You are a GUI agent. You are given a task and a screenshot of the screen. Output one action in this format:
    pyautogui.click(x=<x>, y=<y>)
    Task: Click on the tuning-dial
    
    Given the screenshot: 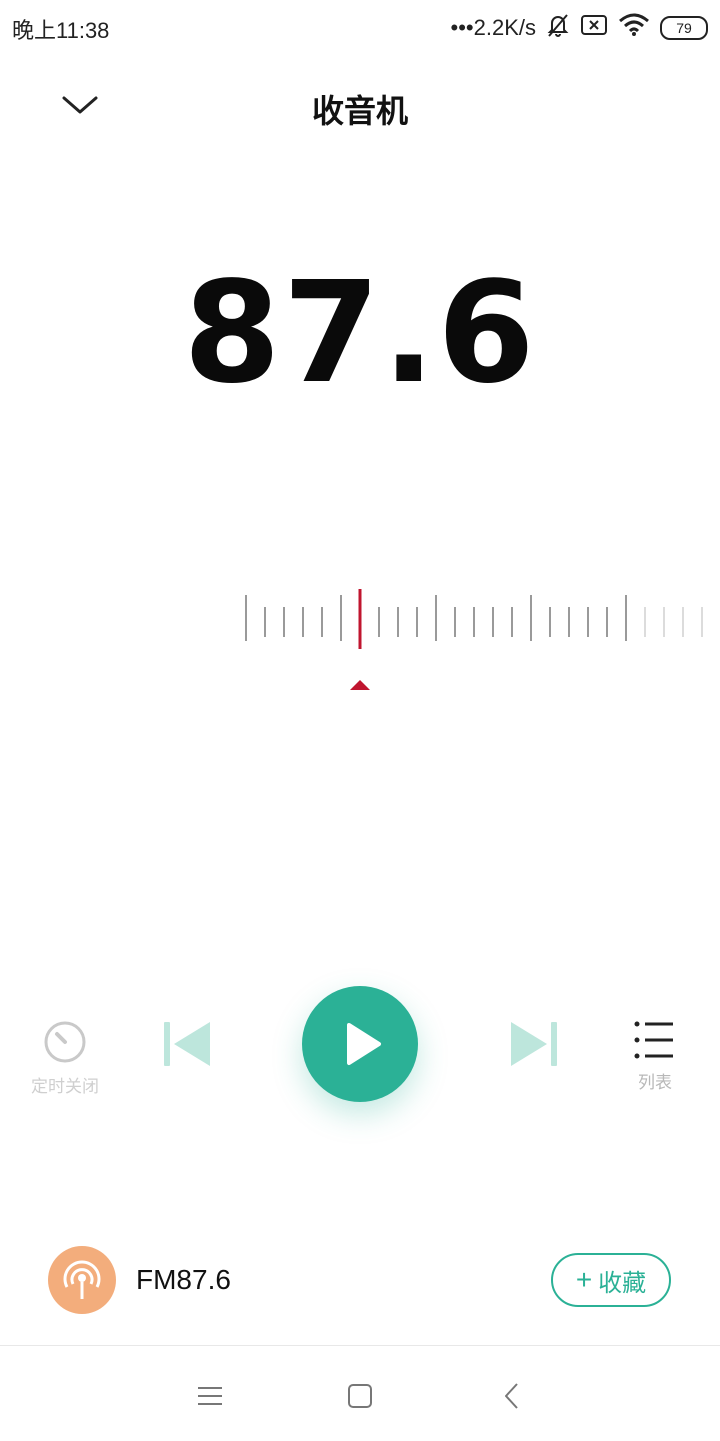 What is the action you would take?
    pyautogui.click(x=470, y=640)
    